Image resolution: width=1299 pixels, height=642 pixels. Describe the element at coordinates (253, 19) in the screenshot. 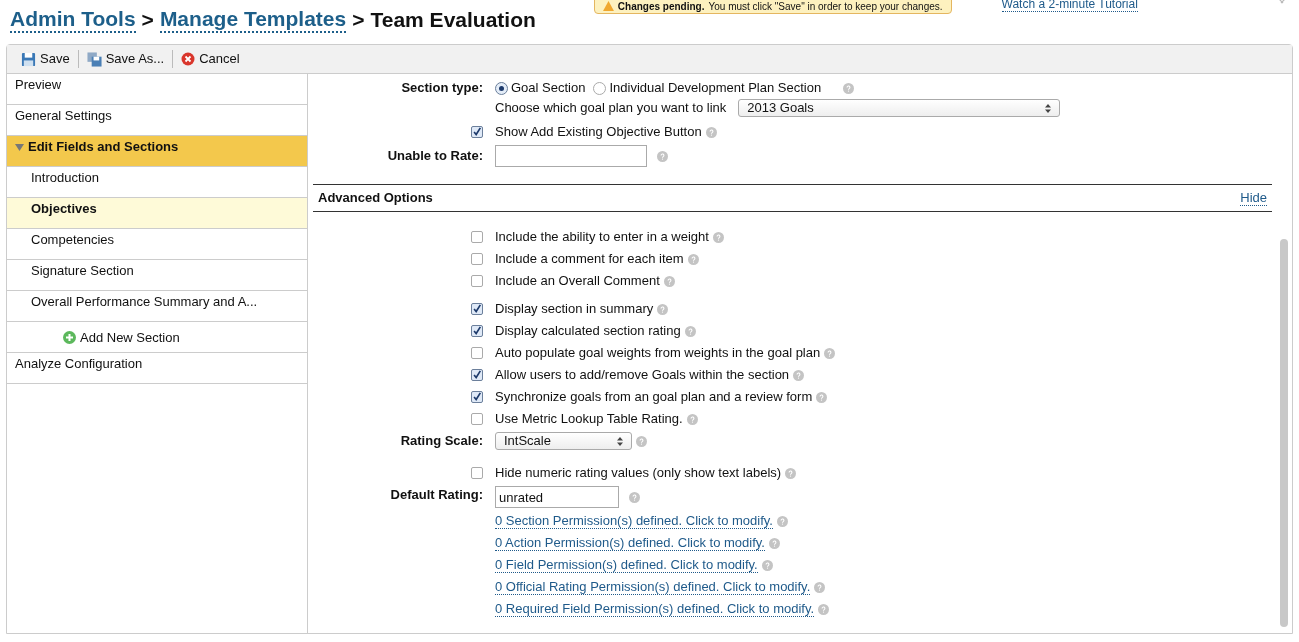

I see `breadcrumb-link: Manage Templates` at that location.